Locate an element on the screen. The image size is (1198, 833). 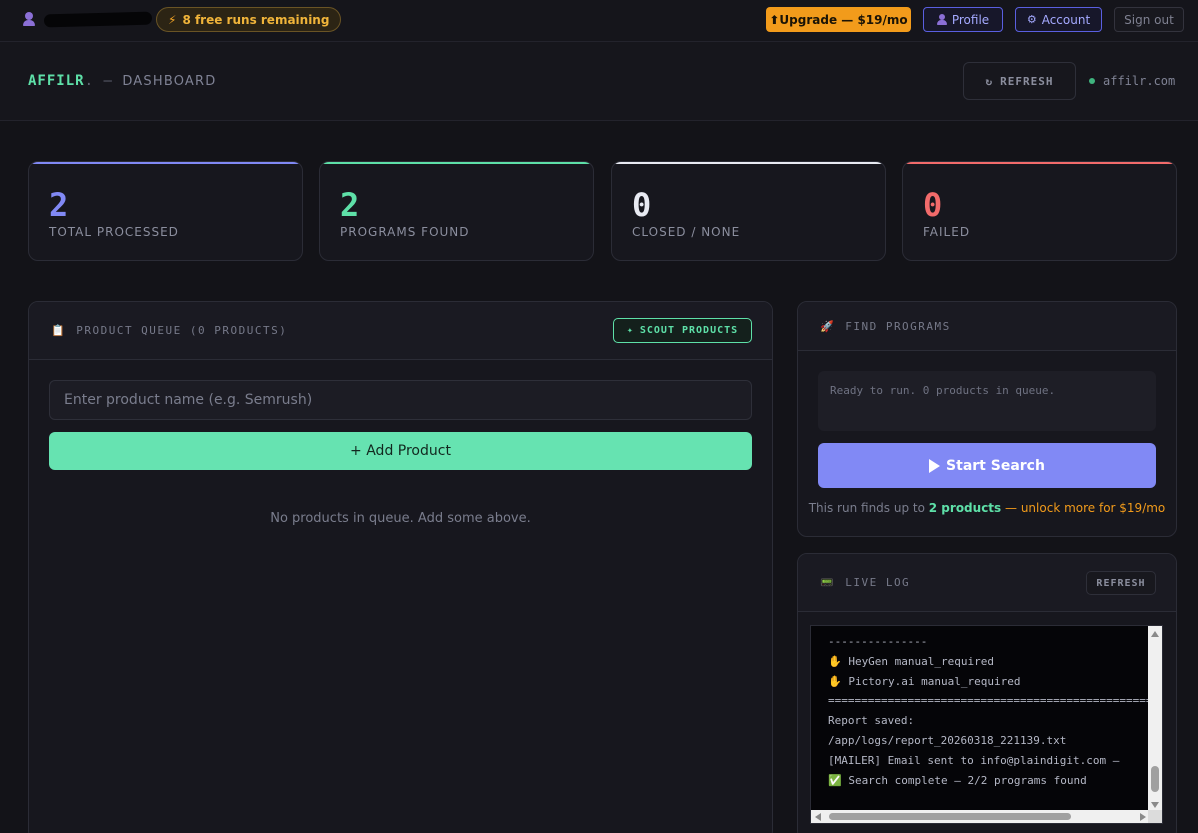
page-title: DASHBOARD is located at coordinates (169, 81).